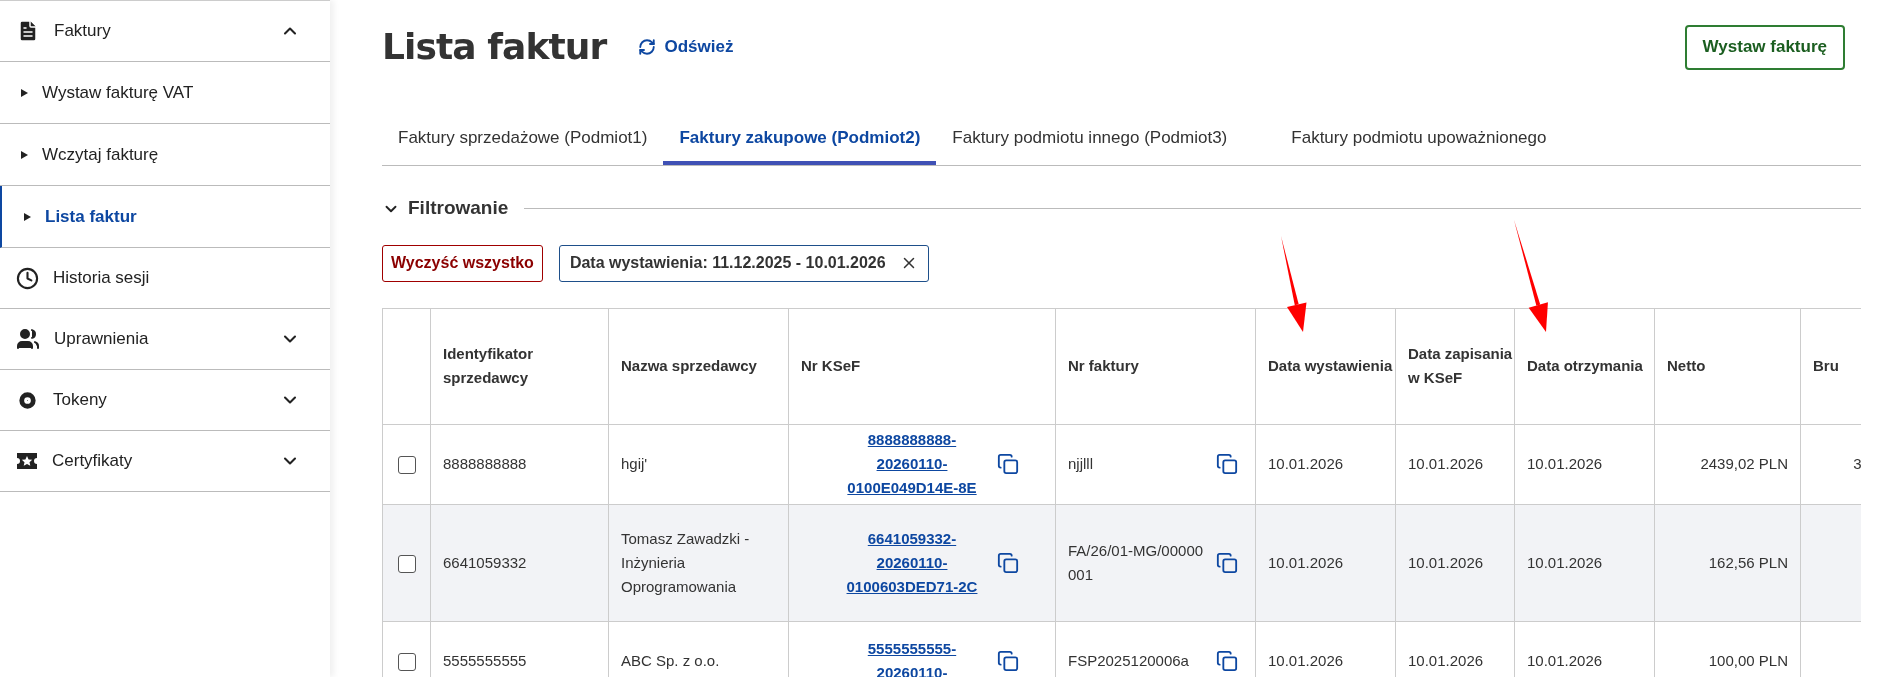 The height and width of the screenshot is (677, 1891). I want to click on column-header: Bru, so click(1830, 366).